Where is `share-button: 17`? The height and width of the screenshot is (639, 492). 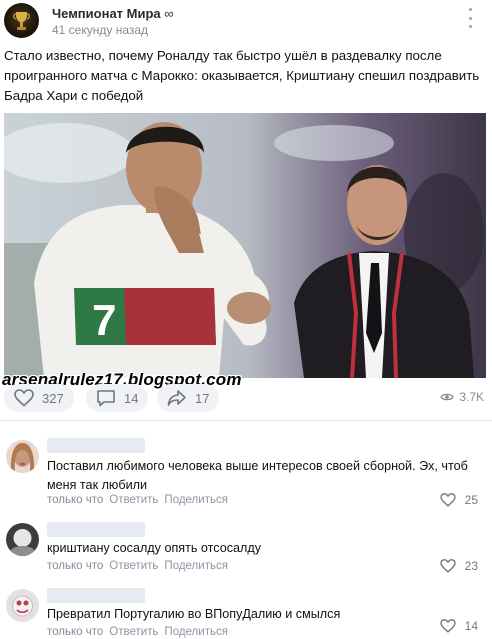 share-button: 17 is located at coordinates (188, 398).